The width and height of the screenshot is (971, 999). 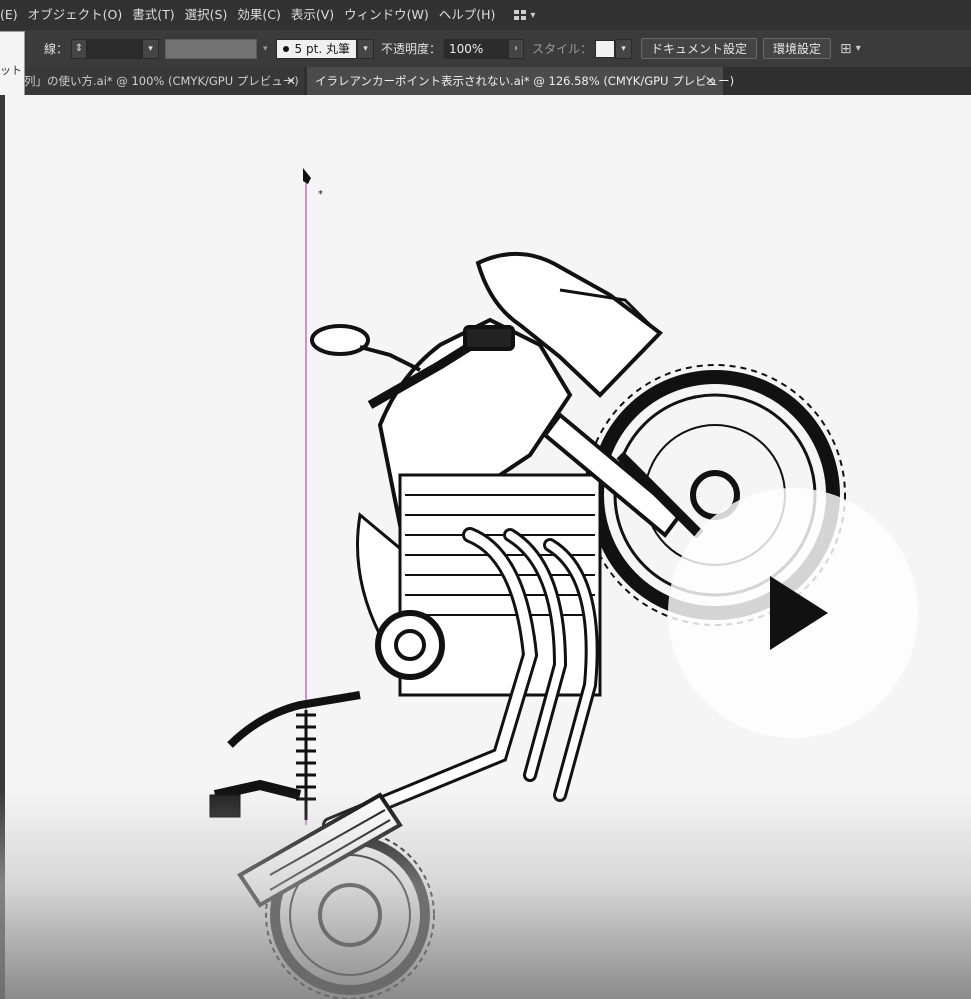 I want to click on flyout-text: ット, so click(x=11, y=70).